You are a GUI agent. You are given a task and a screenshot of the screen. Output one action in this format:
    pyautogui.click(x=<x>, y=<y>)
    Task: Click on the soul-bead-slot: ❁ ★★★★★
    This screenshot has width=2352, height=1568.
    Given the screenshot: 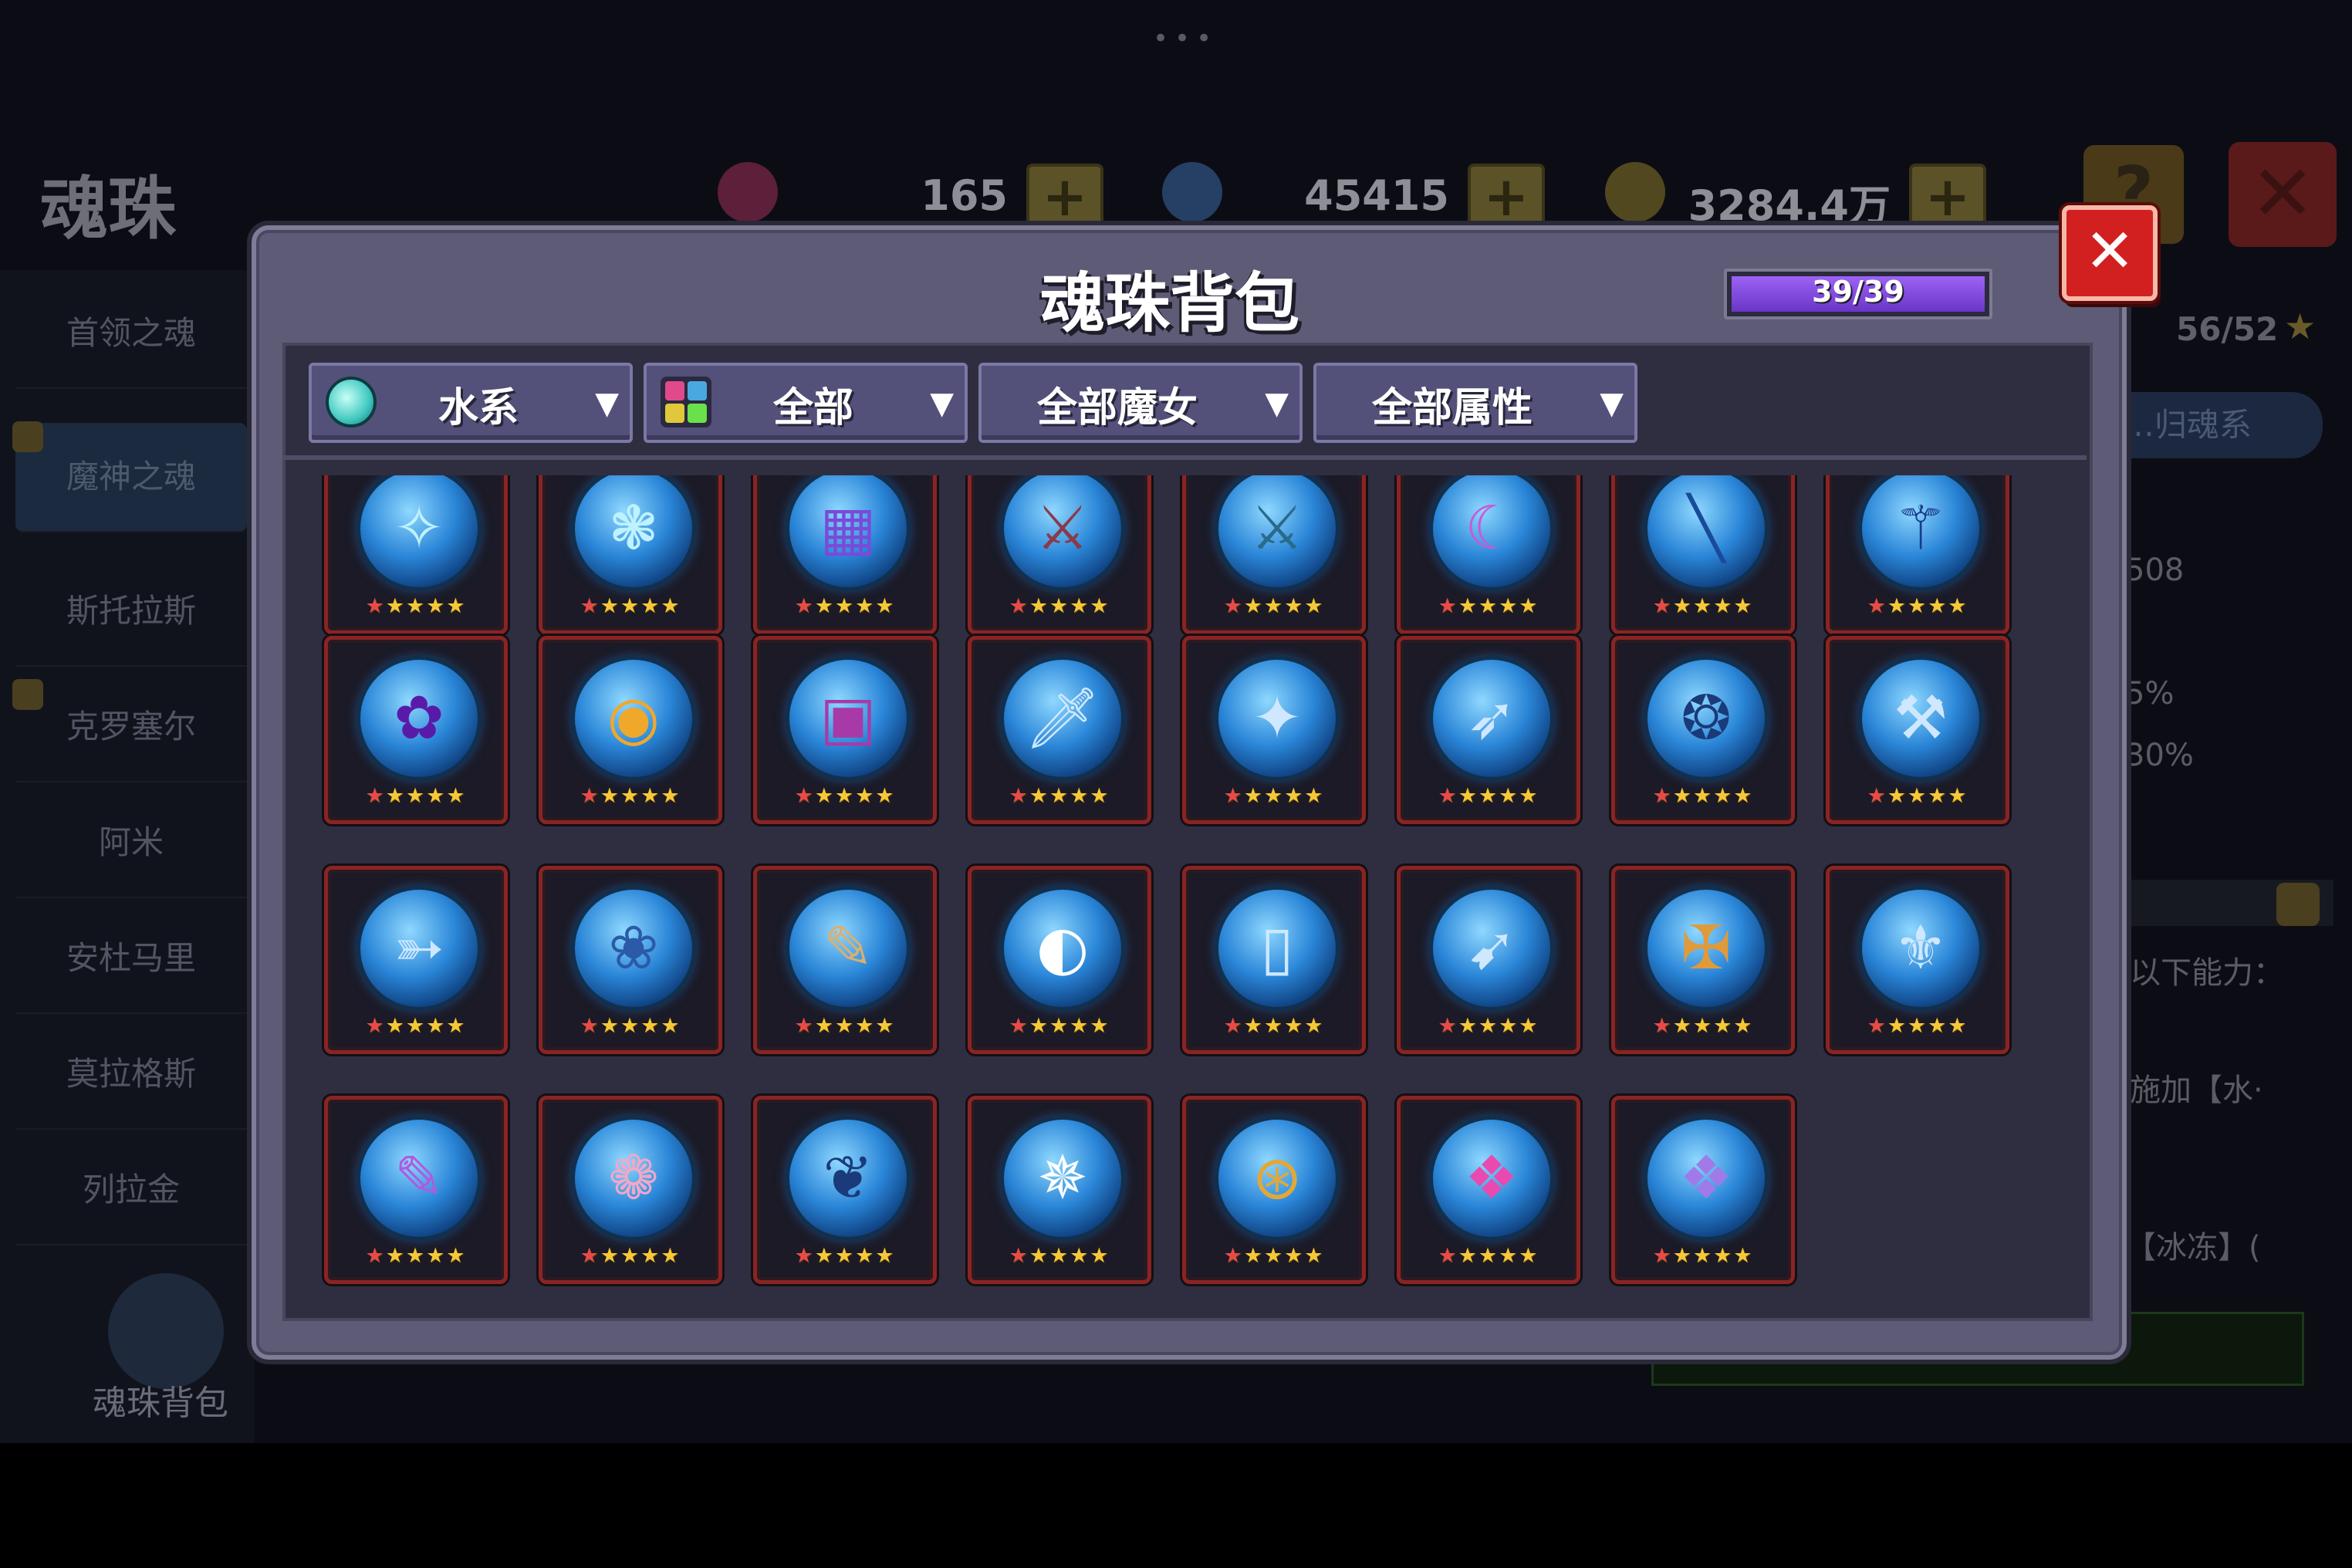 What is the action you would take?
    pyautogui.click(x=630, y=1190)
    